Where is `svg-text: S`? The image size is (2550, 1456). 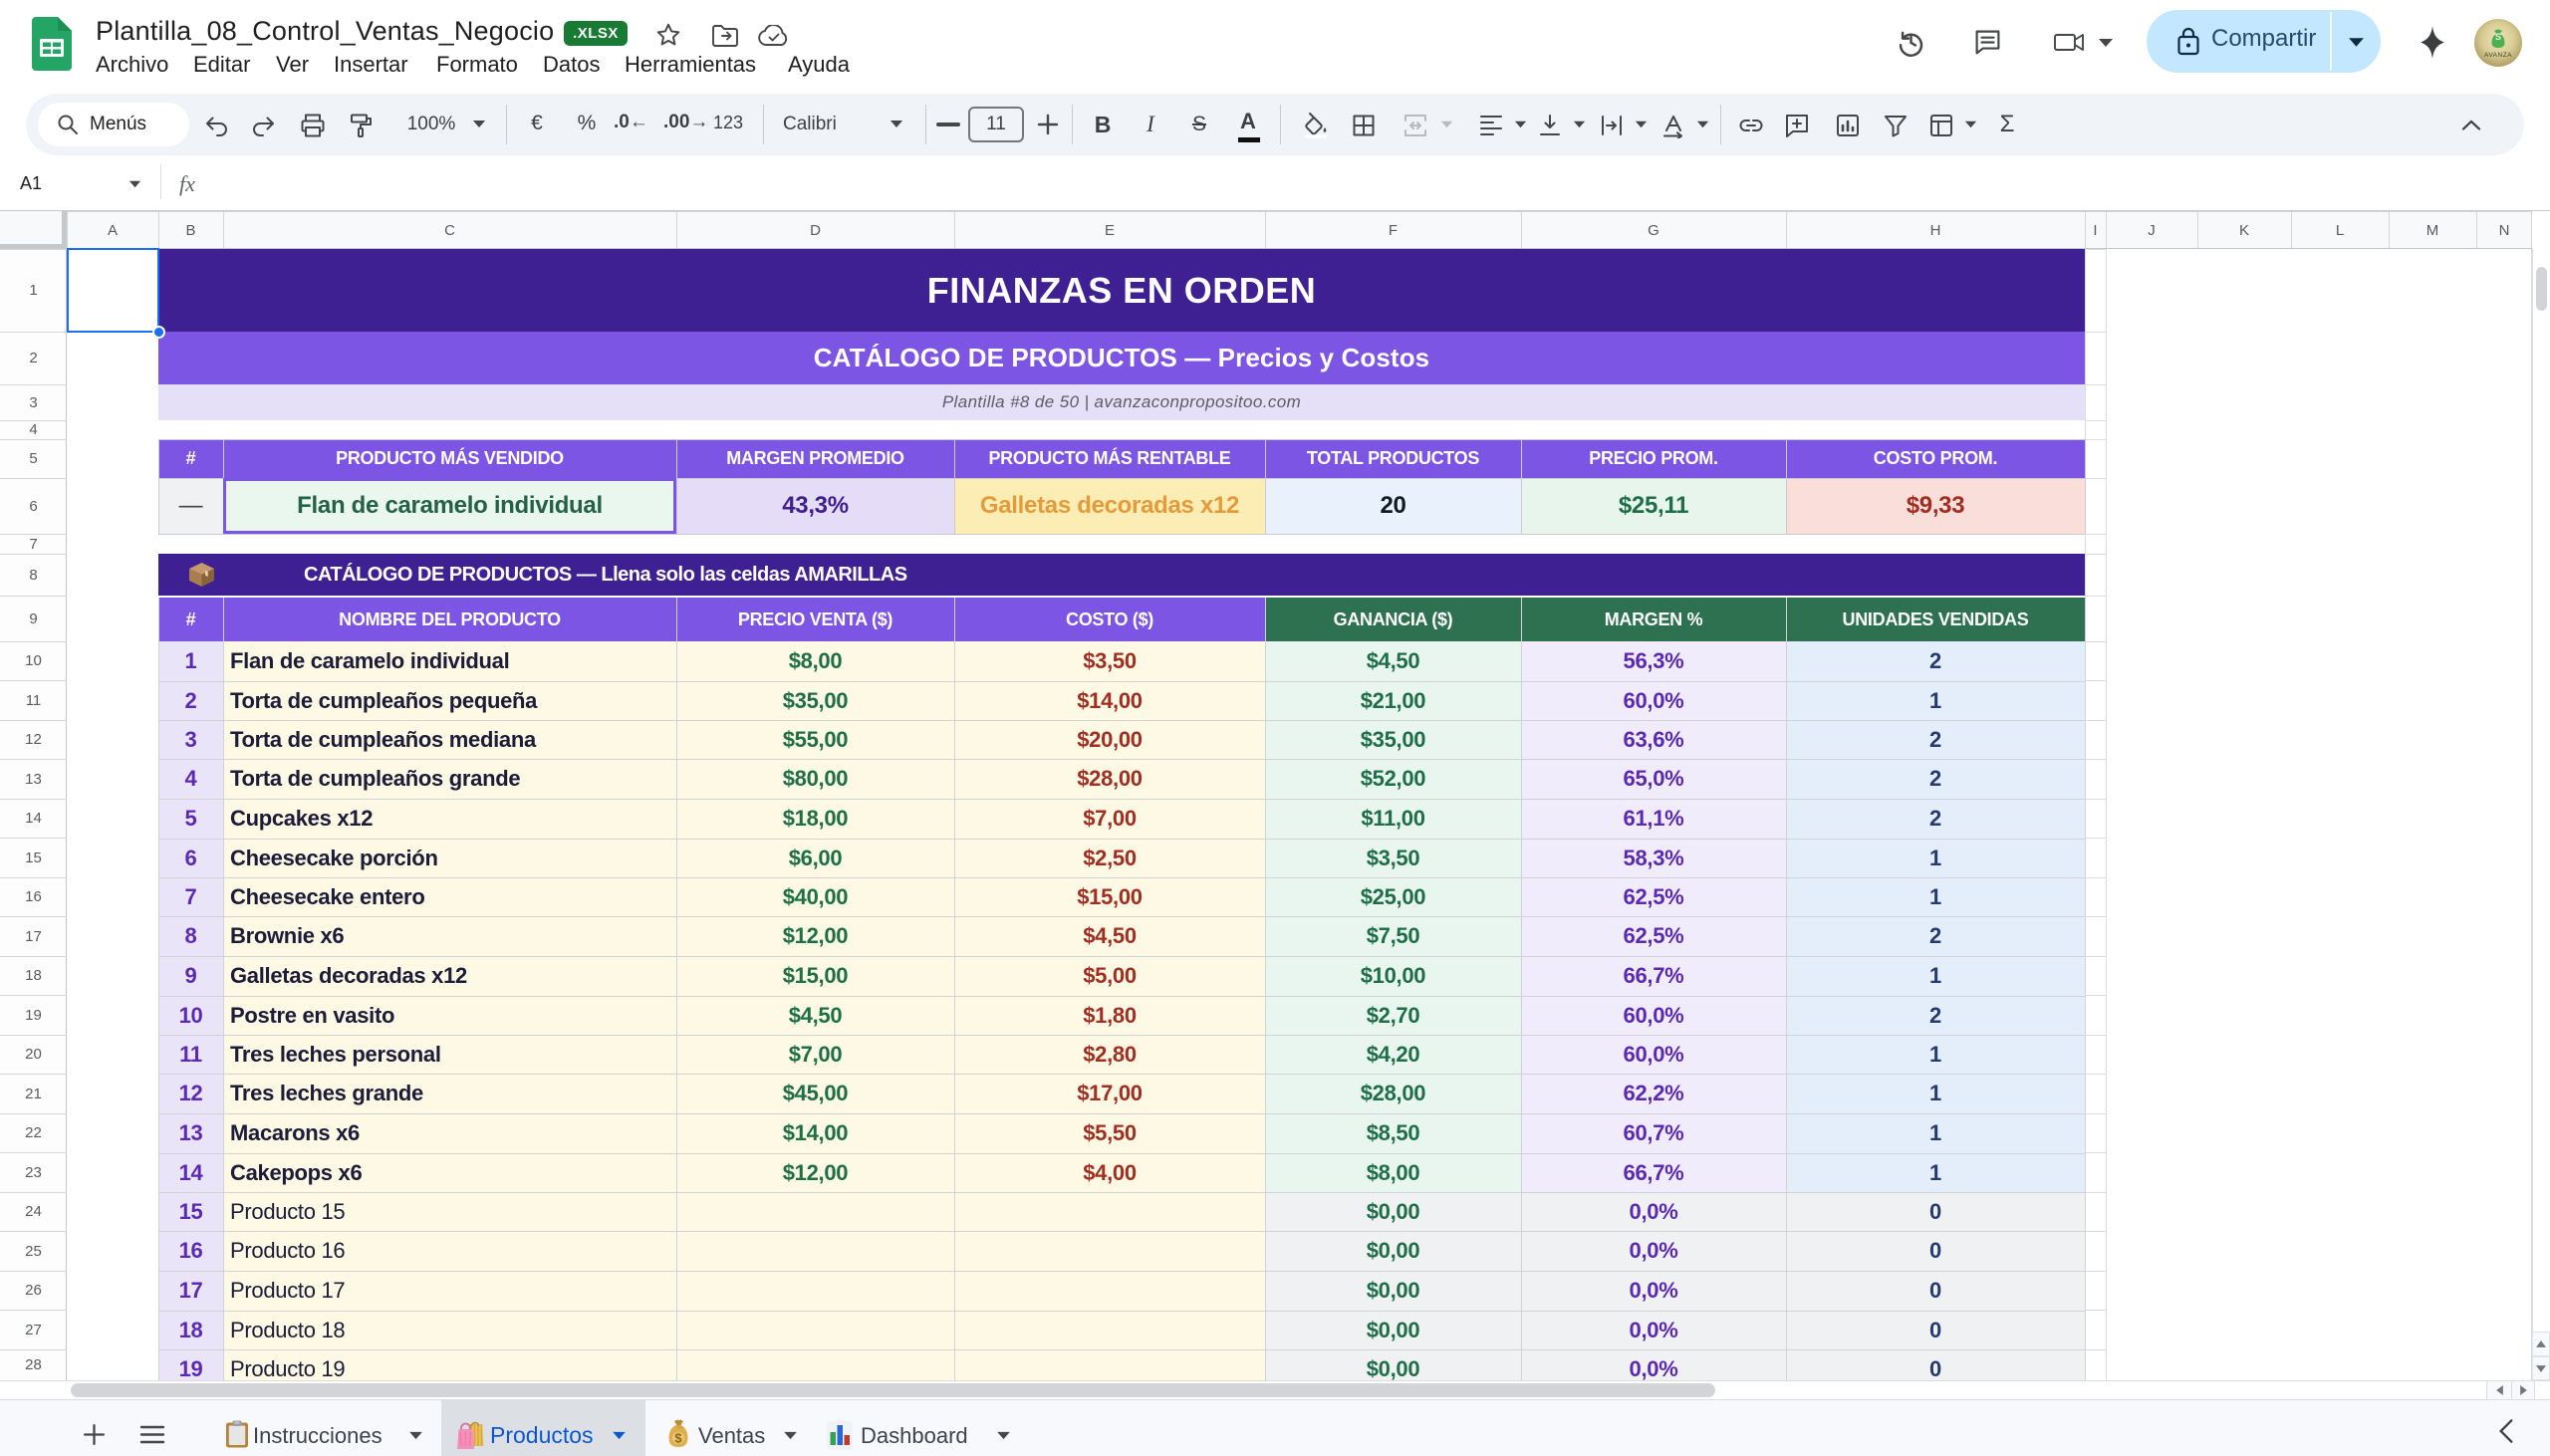
svg-text: S is located at coordinates (2498, 37).